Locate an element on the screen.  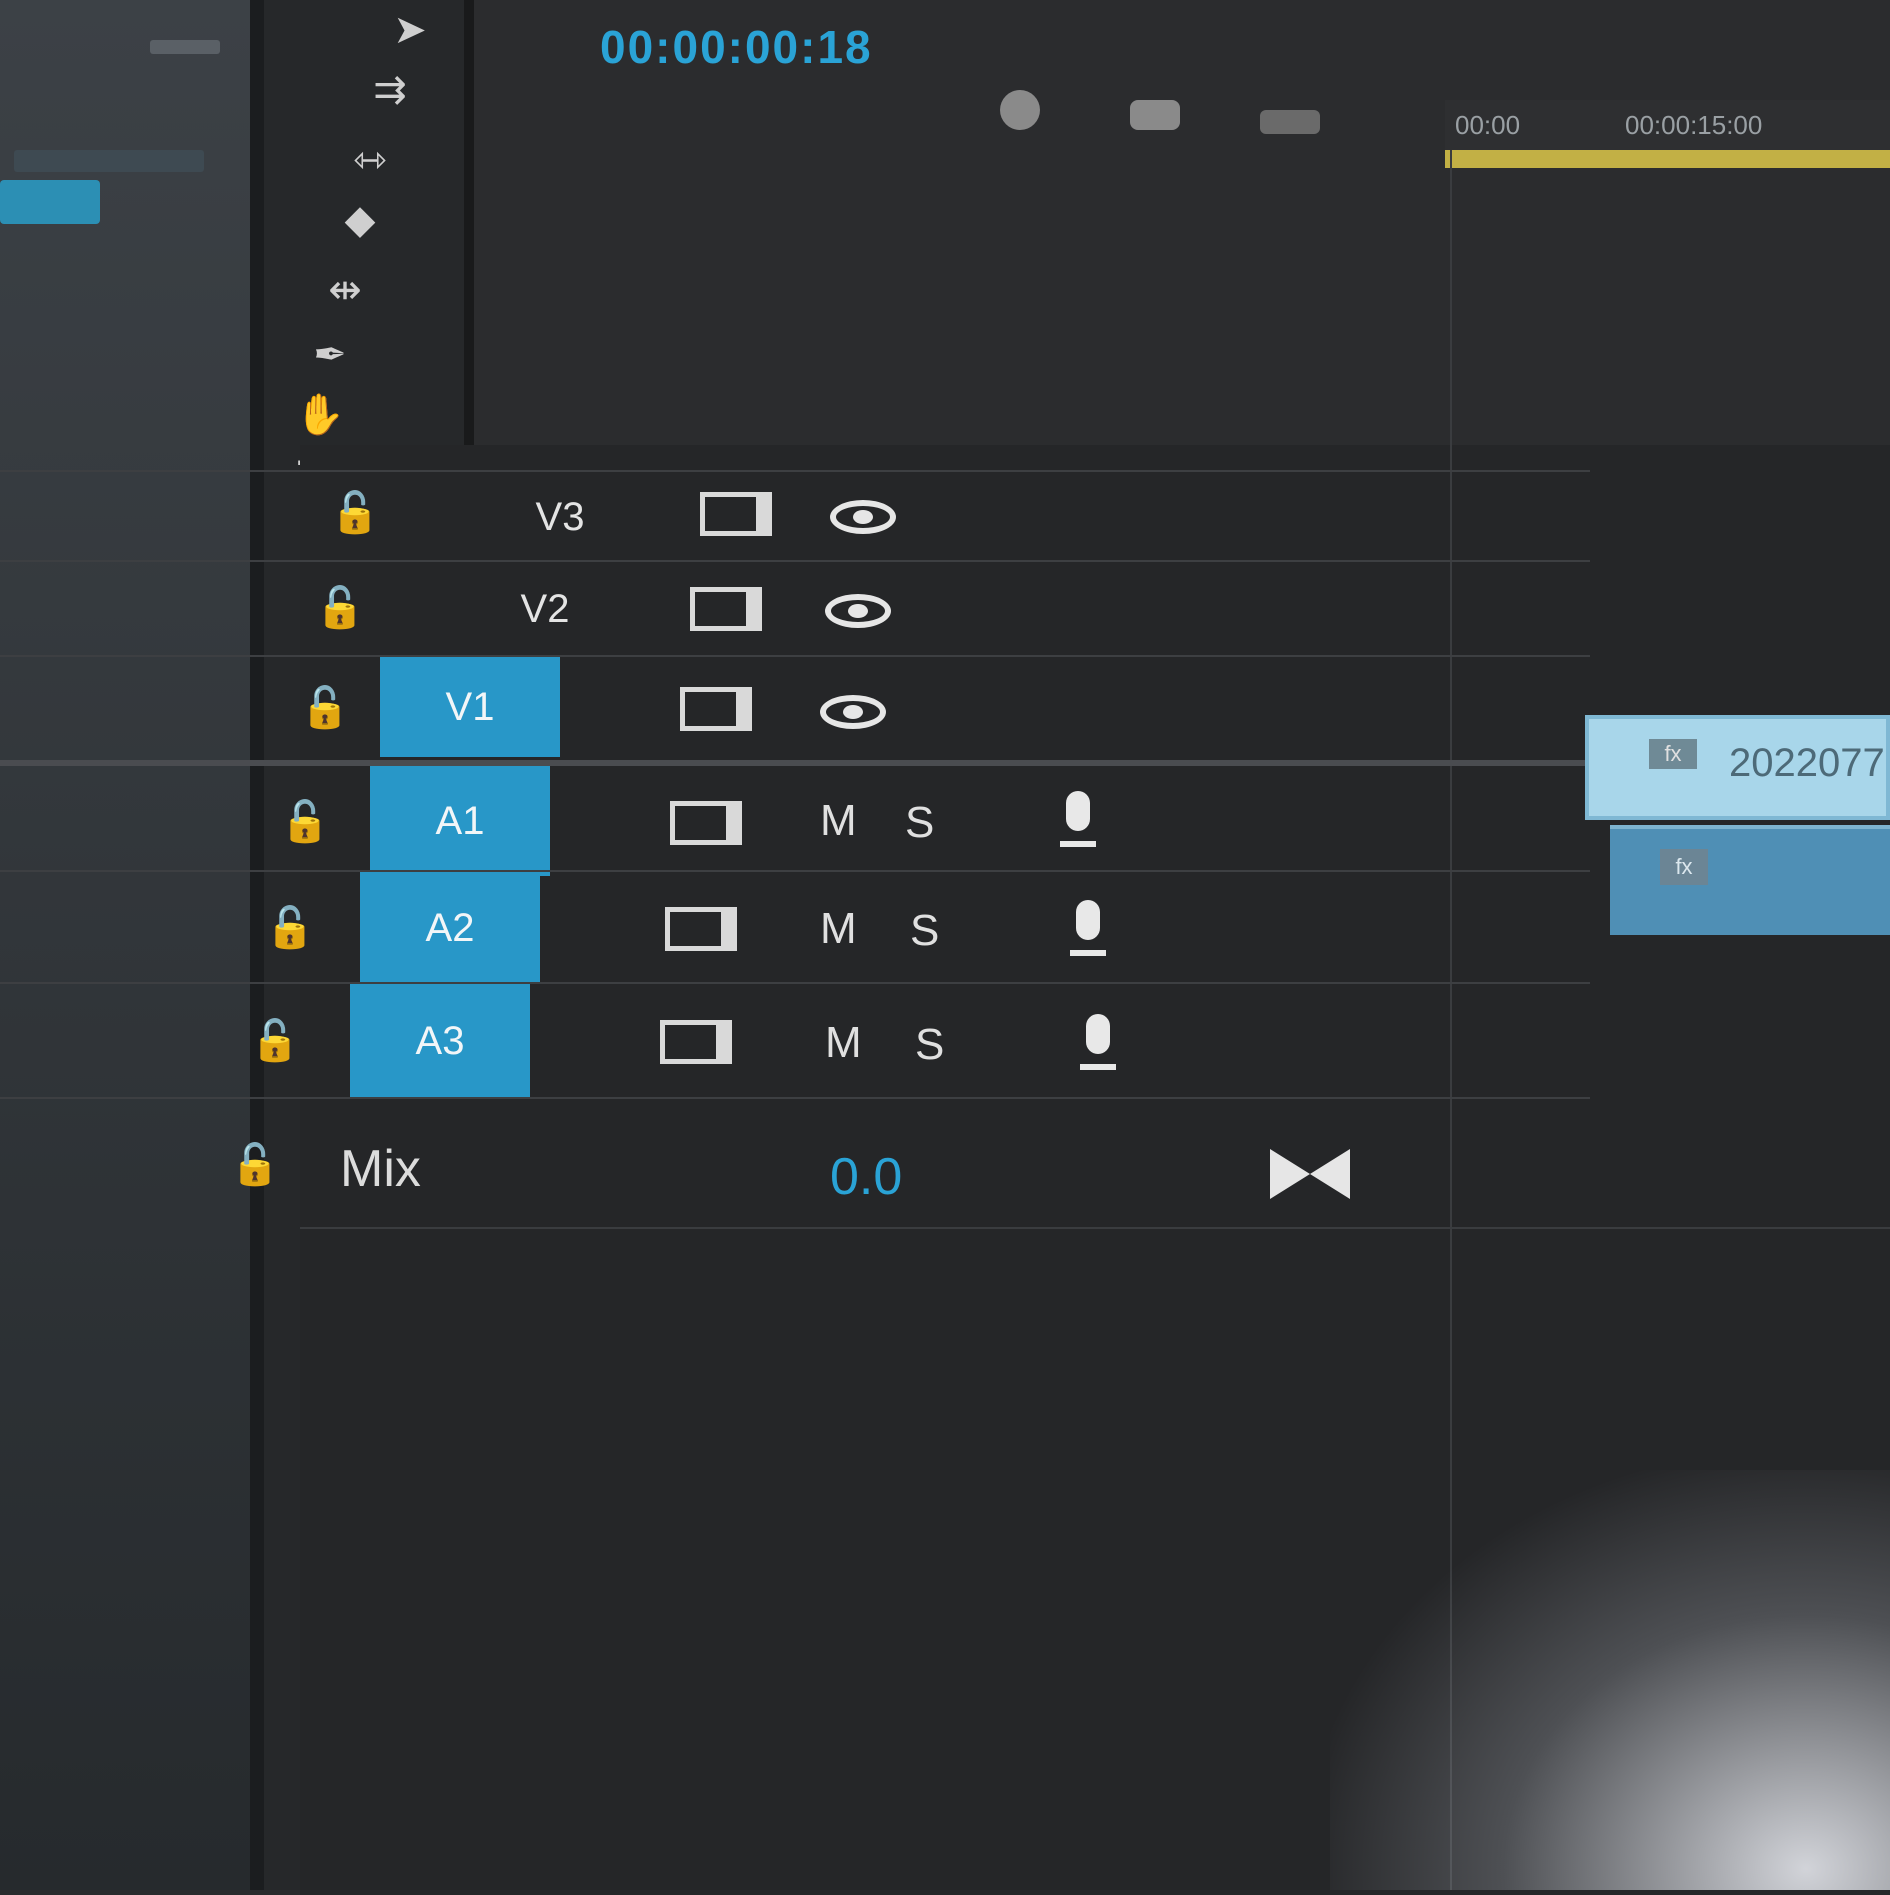
video-clip: fx 2022077 is located at coordinates (1737, 767).